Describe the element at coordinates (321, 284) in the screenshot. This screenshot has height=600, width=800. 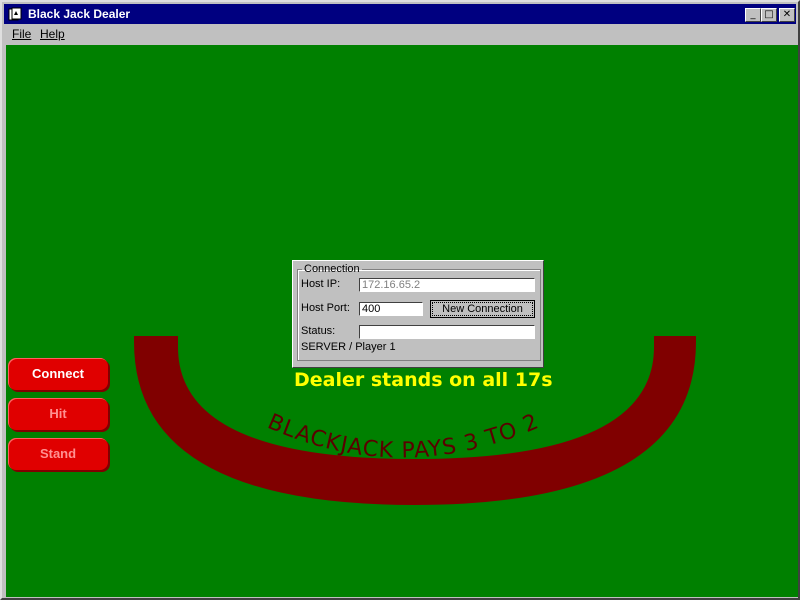
I see `host-ip-label: Host IP:` at that location.